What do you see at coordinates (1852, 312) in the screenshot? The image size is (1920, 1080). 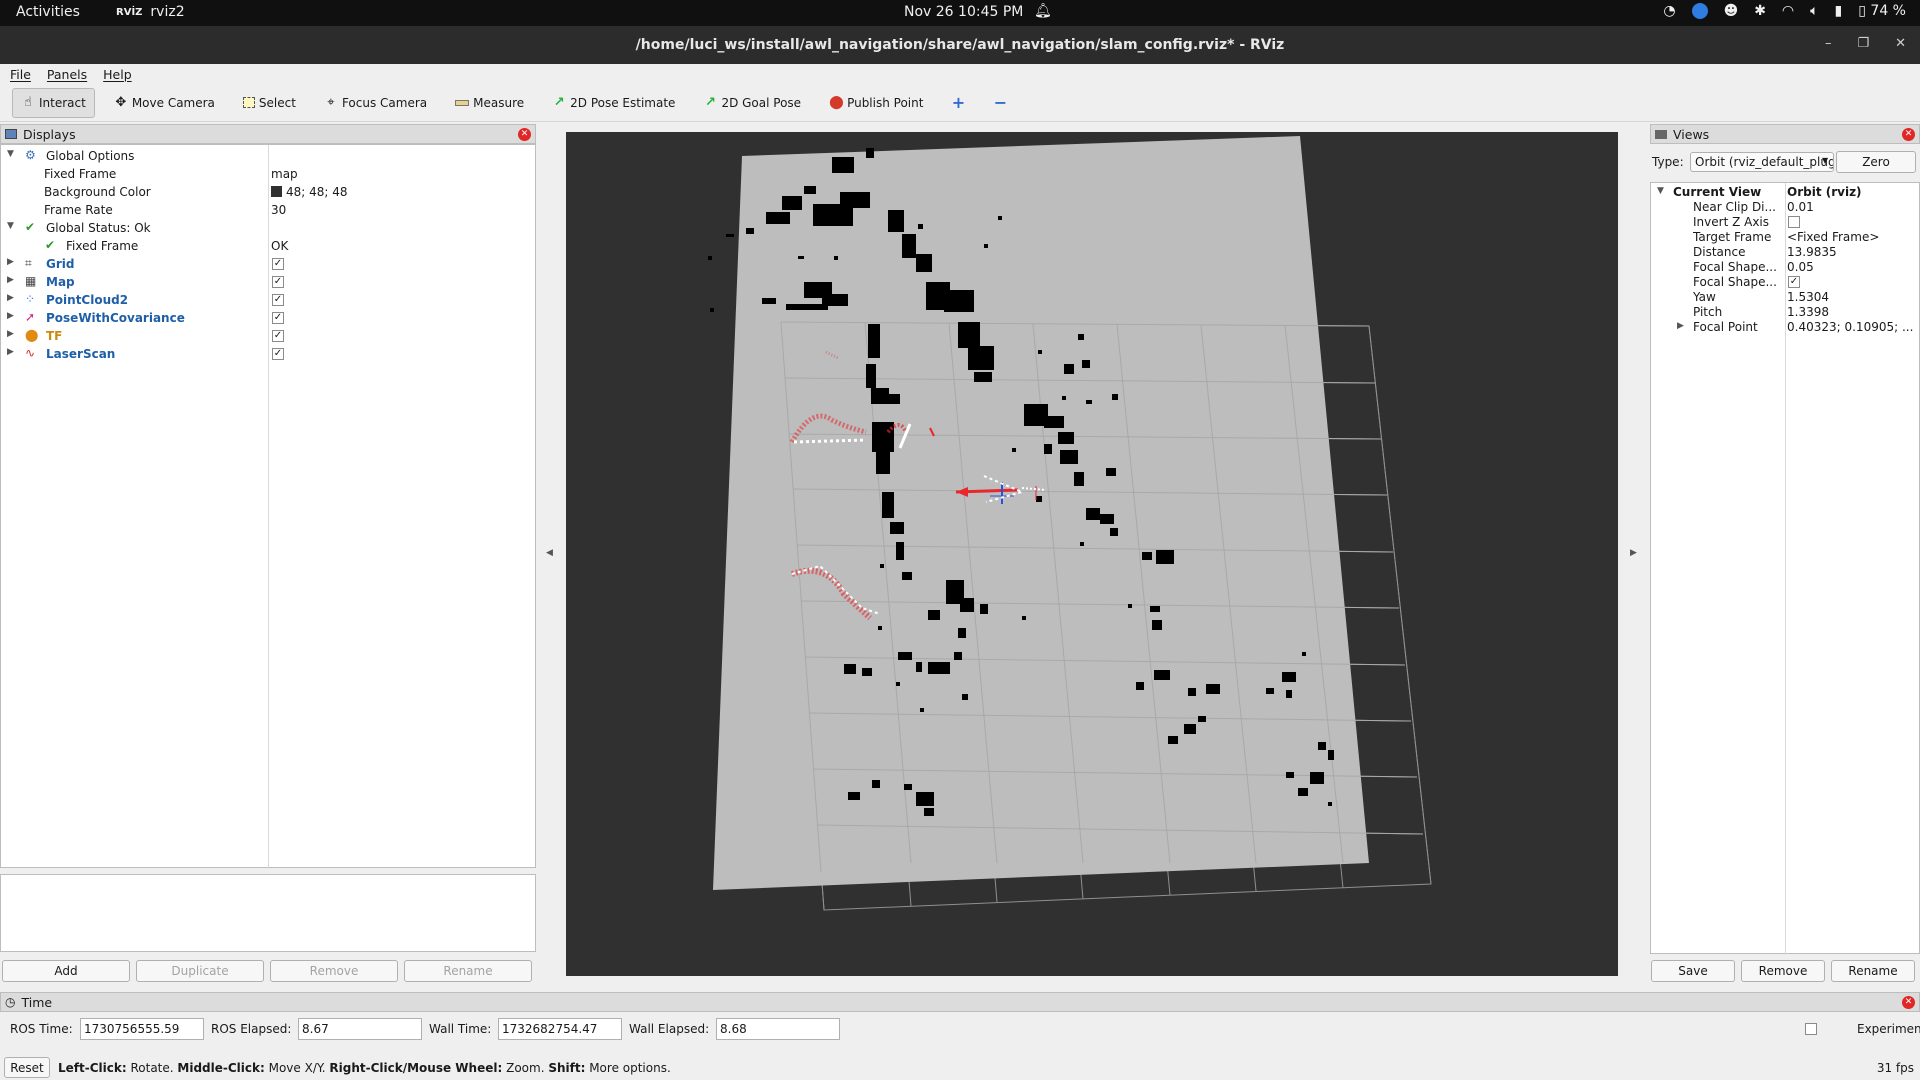 I see `pitch-value: 1.3398` at bounding box center [1852, 312].